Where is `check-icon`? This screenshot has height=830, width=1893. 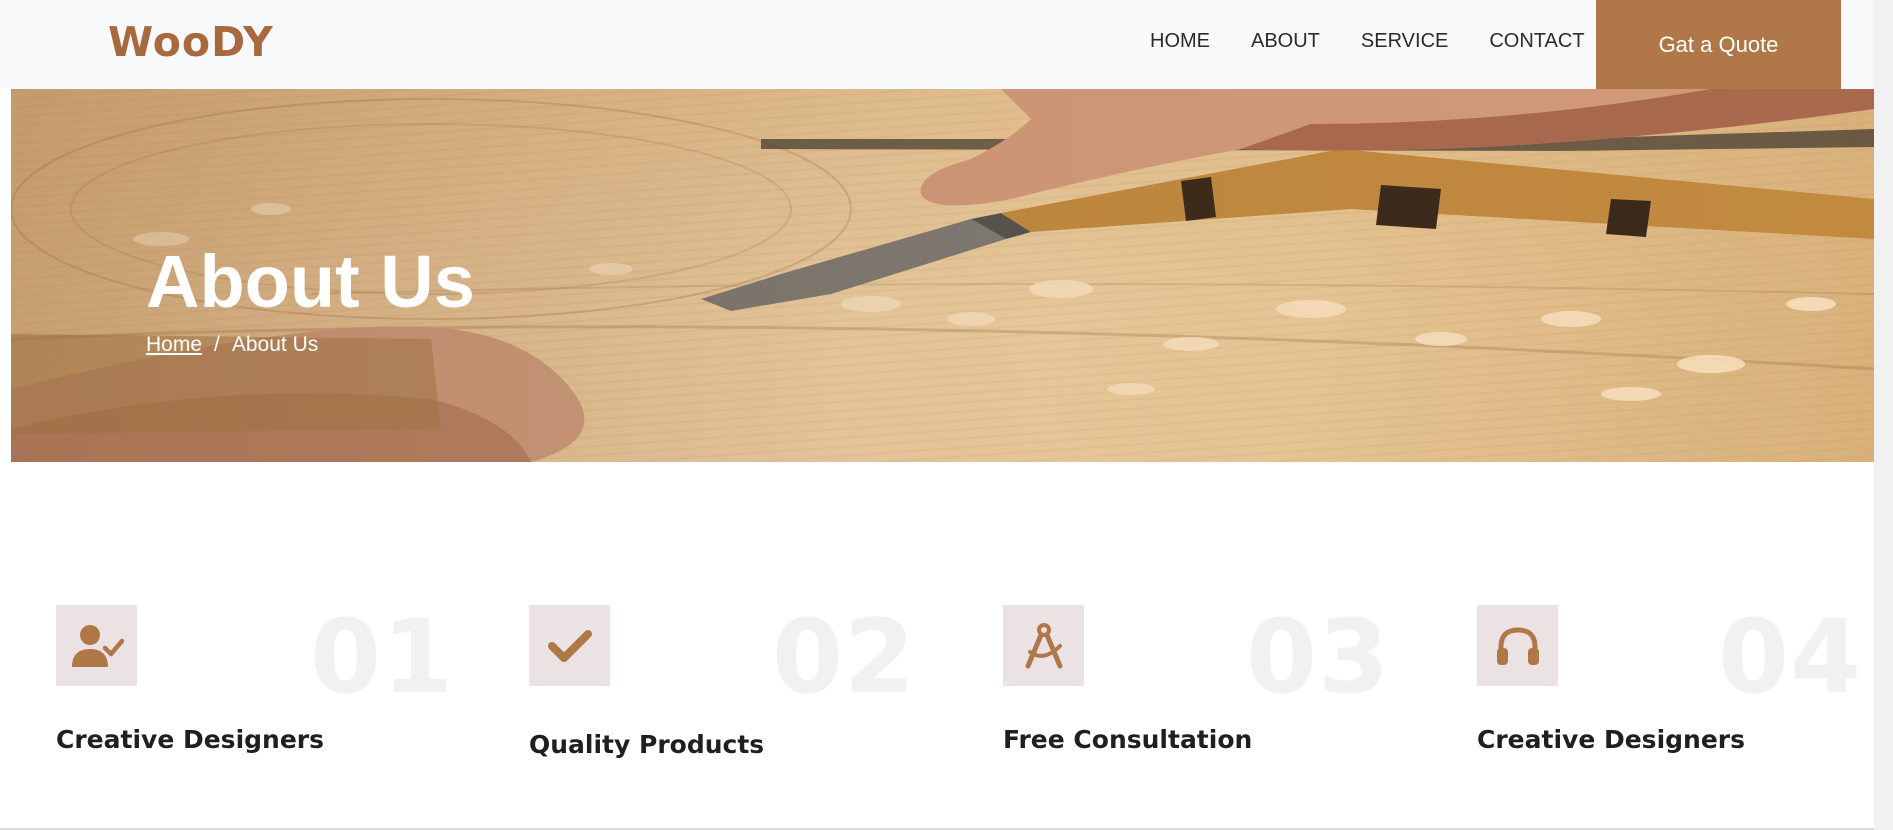
check-icon is located at coordinates (569, 645).